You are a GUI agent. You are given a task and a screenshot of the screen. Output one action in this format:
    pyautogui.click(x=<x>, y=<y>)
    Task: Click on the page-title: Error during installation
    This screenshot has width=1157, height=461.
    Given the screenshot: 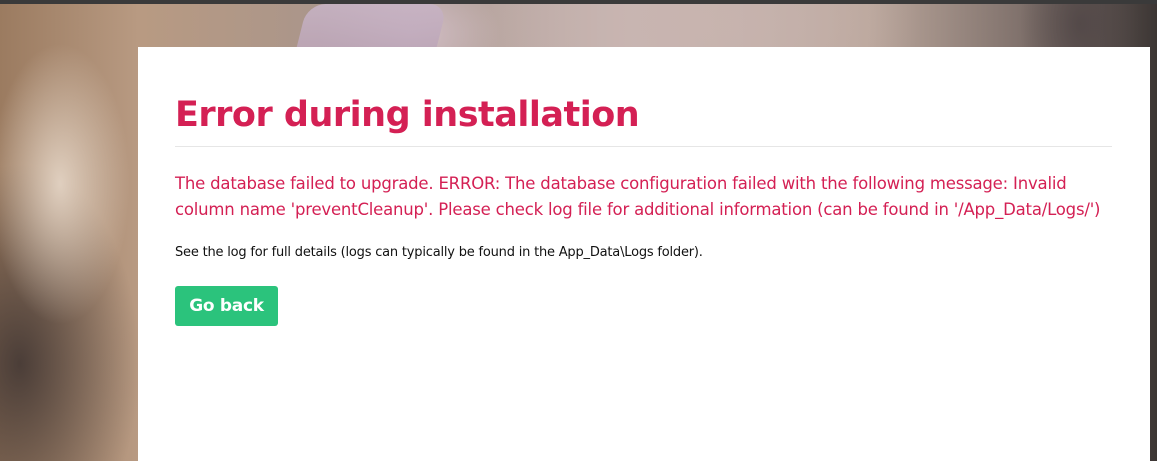 What is the action you would take?
    pyautogui.click(x=407, y=115)
    